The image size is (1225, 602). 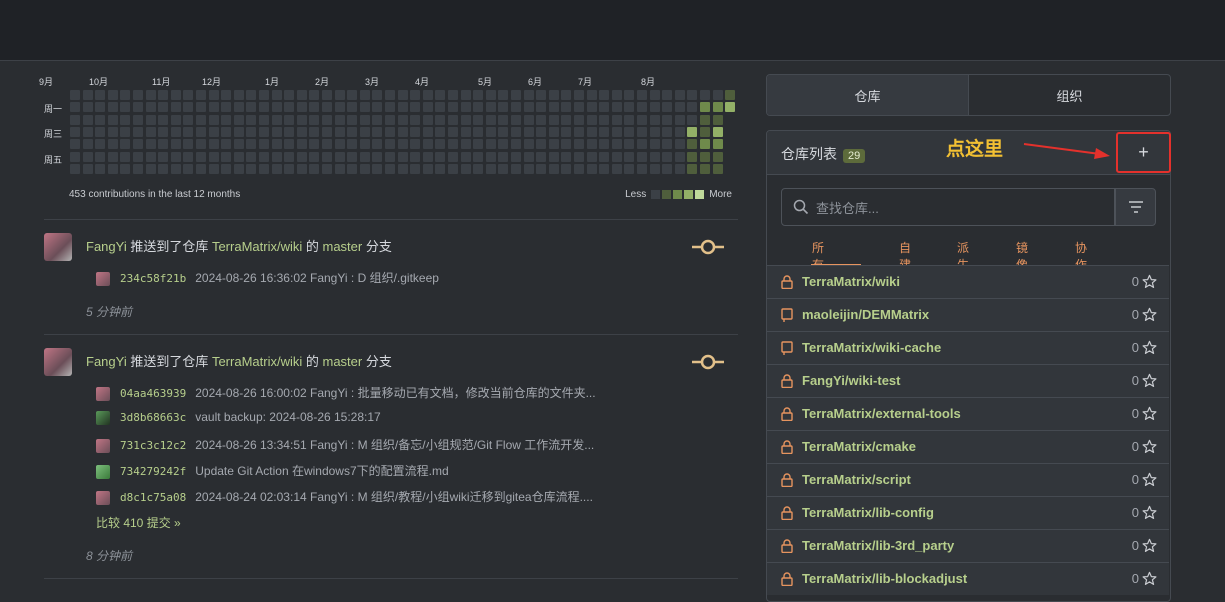 I want to click on weekday-label: 周三, so click(x=53, y=134).